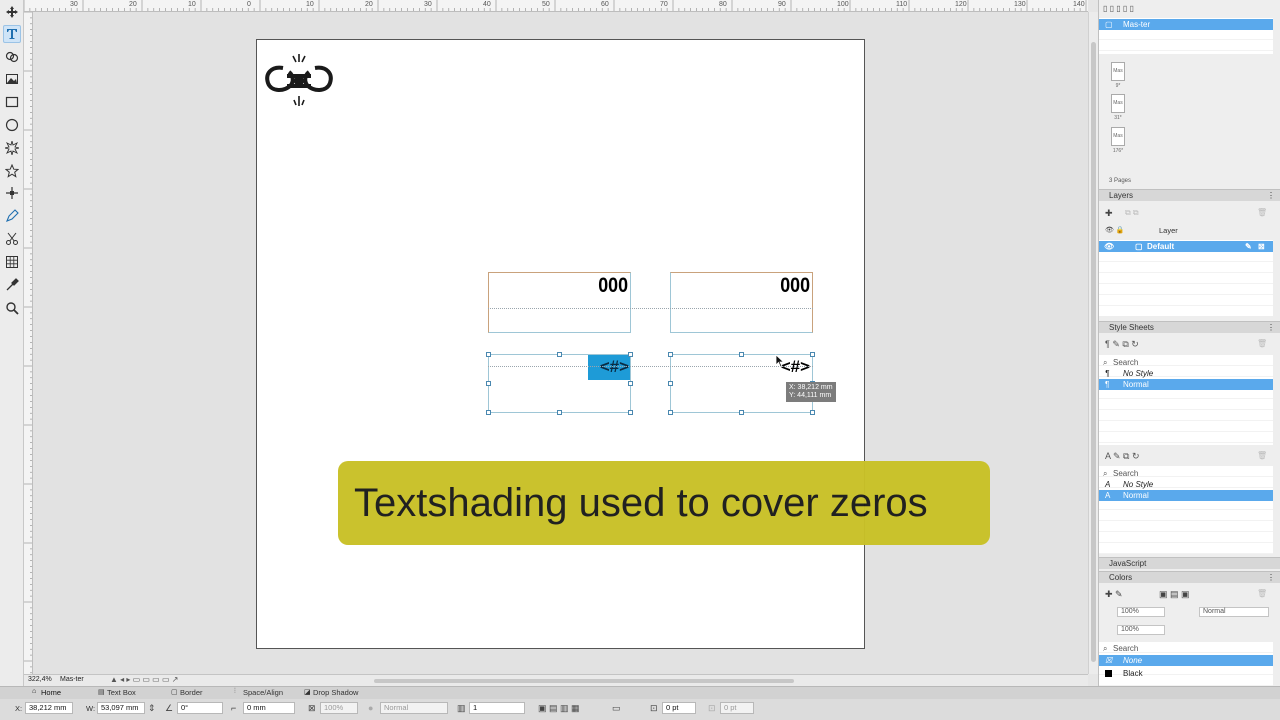 Image resolution: width=1280 pixels, height=720 pixels. What do you see at coordinates (121, 708) in the screenshot?
I see `width-field: 53,097 mm` at bounding box center [121, 708].